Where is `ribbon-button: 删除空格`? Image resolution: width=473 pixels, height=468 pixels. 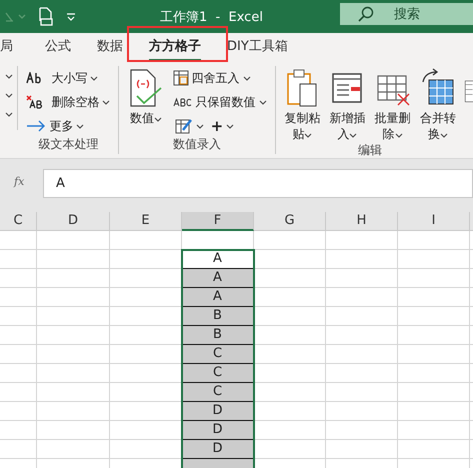 ribbon-button: 删除空格 is located at coordinates (68, 102).